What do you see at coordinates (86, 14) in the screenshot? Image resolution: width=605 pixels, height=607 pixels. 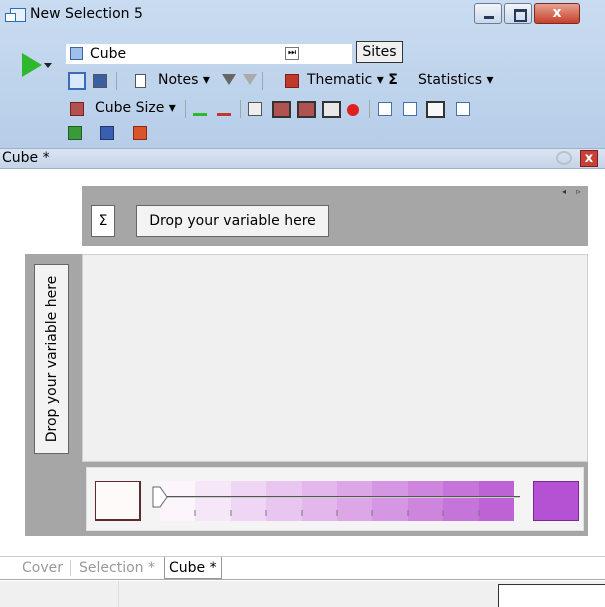 I see `window-title: New Selection 5` at bounding box center [86, 14].